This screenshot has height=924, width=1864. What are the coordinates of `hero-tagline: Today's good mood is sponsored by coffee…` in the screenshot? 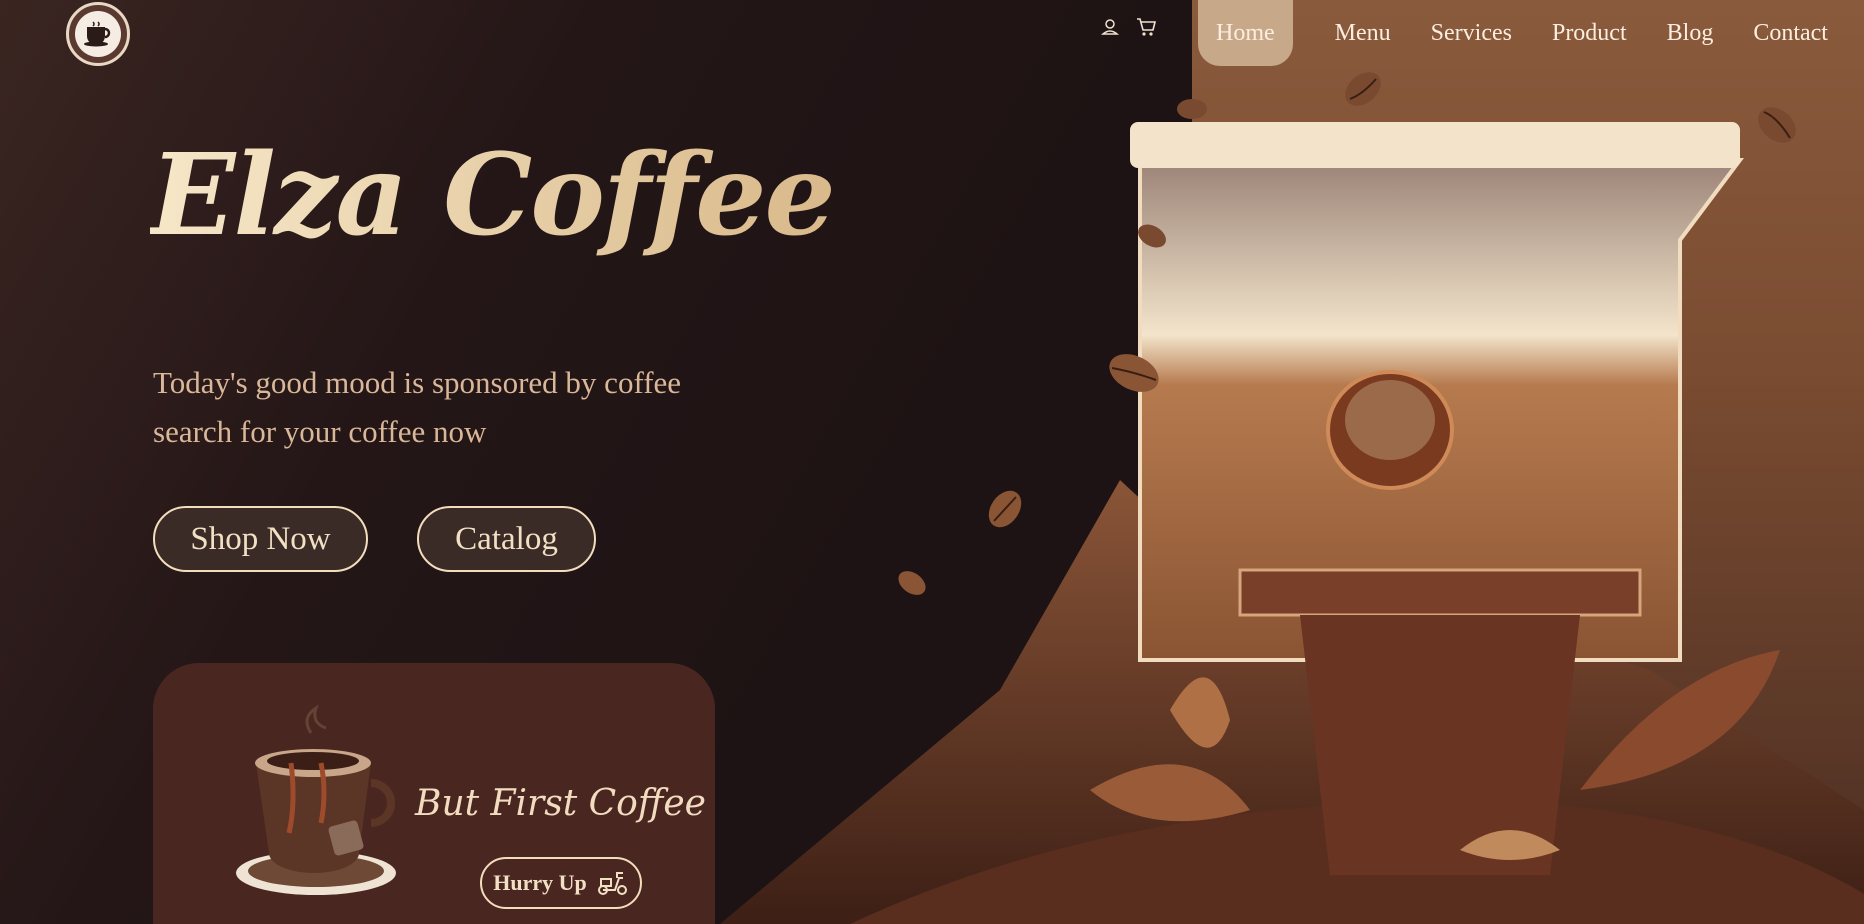 It's located at (417, 407).